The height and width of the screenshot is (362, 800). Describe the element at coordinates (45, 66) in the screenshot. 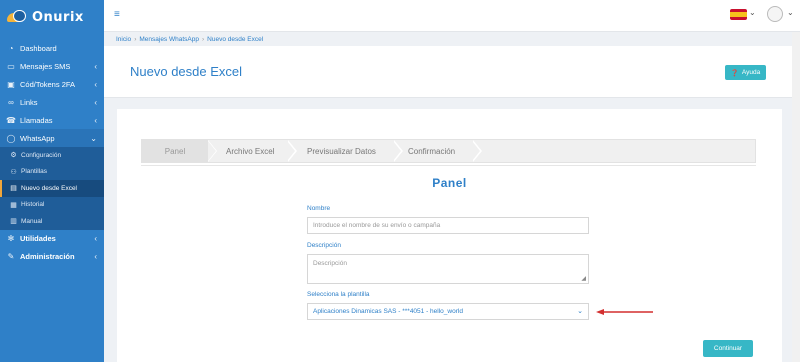

I see `sidebar-item-label: Mensajes SMS` at that location.